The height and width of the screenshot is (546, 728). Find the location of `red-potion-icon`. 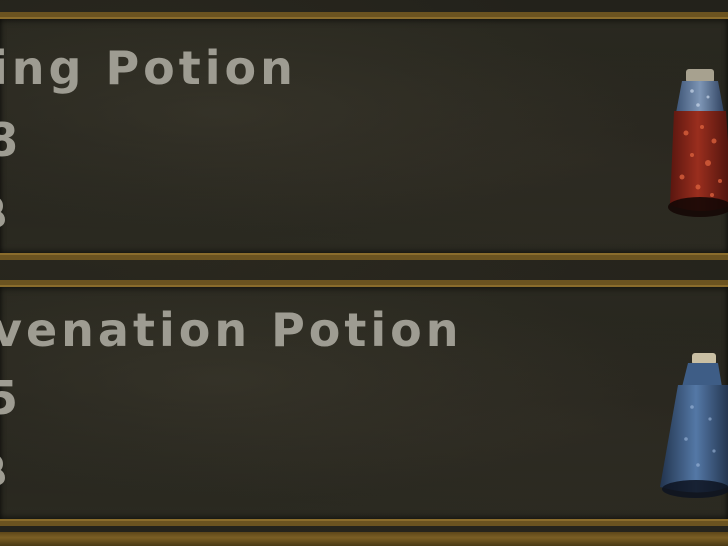

red-potion-icon is located at coordinates (698, 143).